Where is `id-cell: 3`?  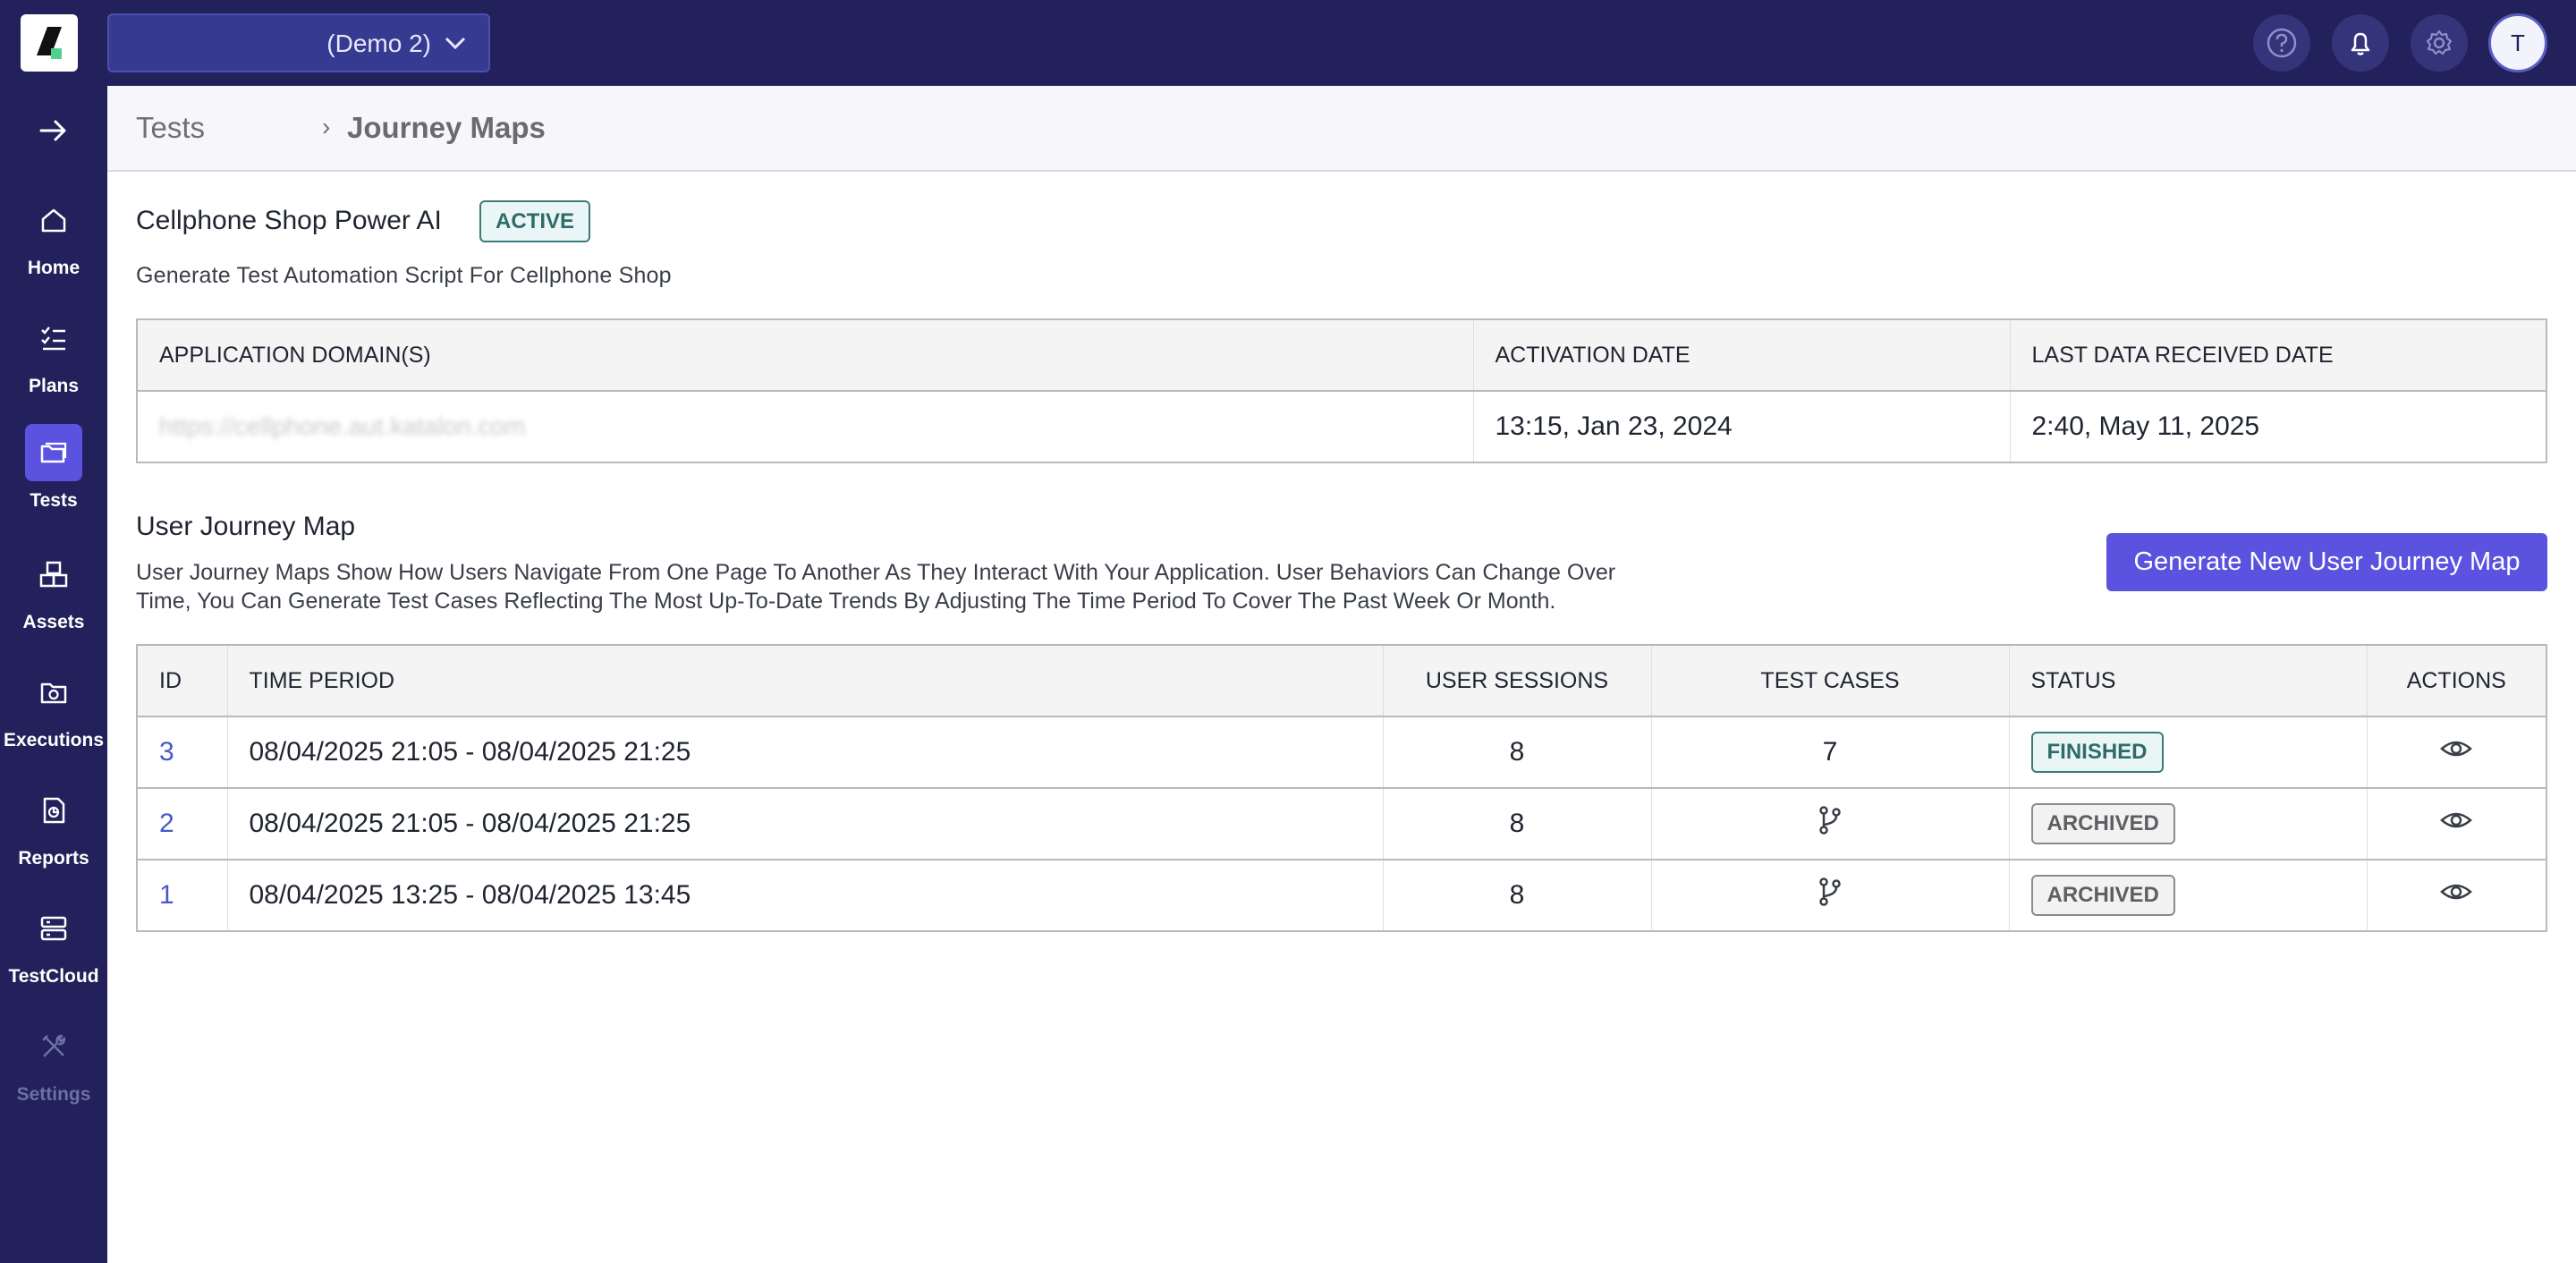 id-cell: 3 is located at coordinates (182, 752).